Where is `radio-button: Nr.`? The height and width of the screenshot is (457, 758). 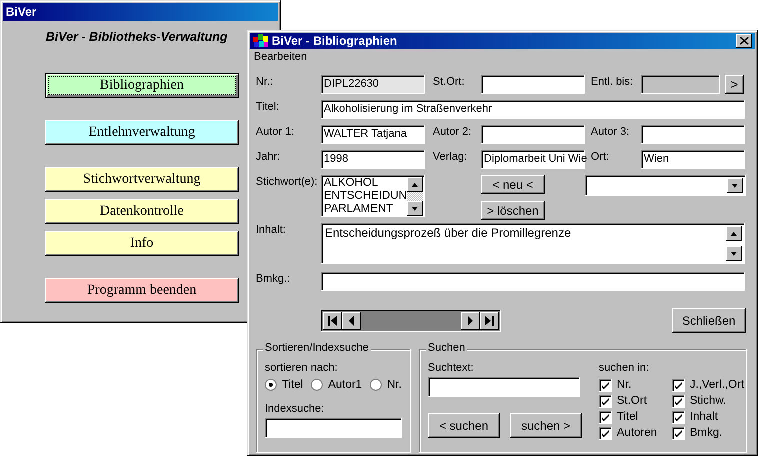 radio-button: Nr. is located at coordinates (386, 385).